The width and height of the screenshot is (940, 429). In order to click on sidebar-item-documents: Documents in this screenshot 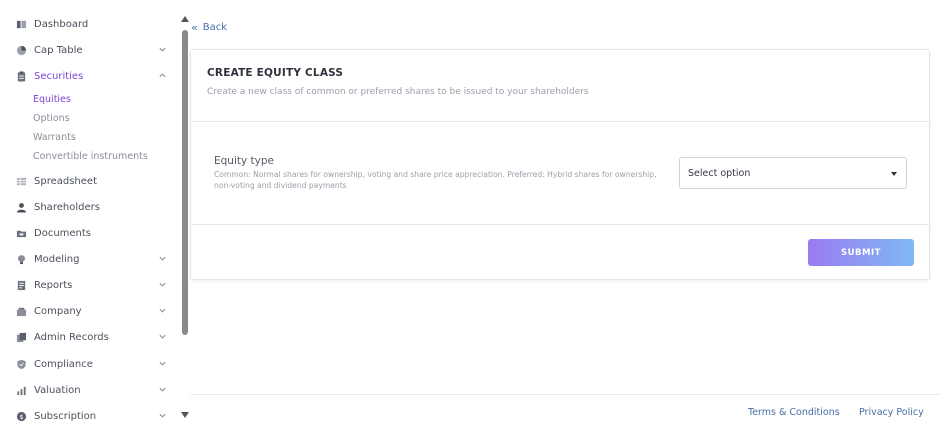, I will do `click(95, 233)`.